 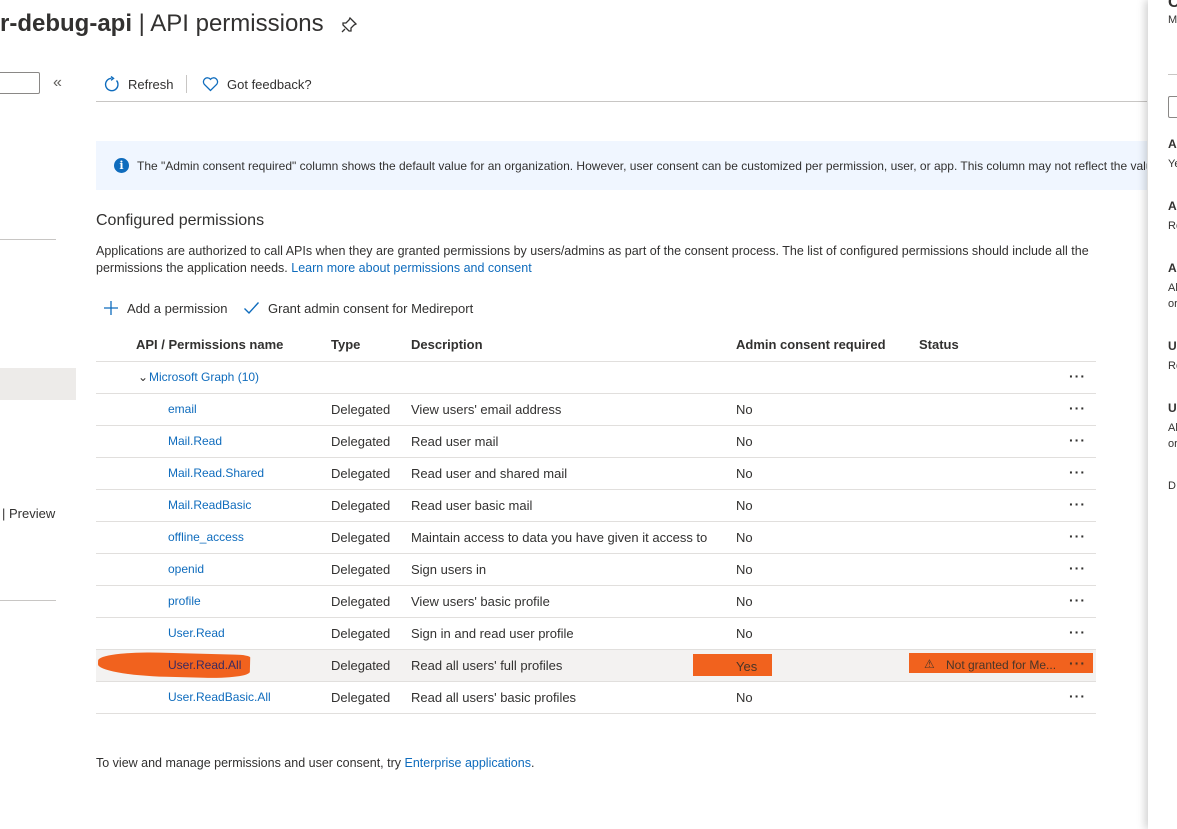 What do you see at coordinates (596, 377) in the screenshot?
I see `group-row: ⌄Microsoft Graph (10) ···` at bounding box center [596, 377].